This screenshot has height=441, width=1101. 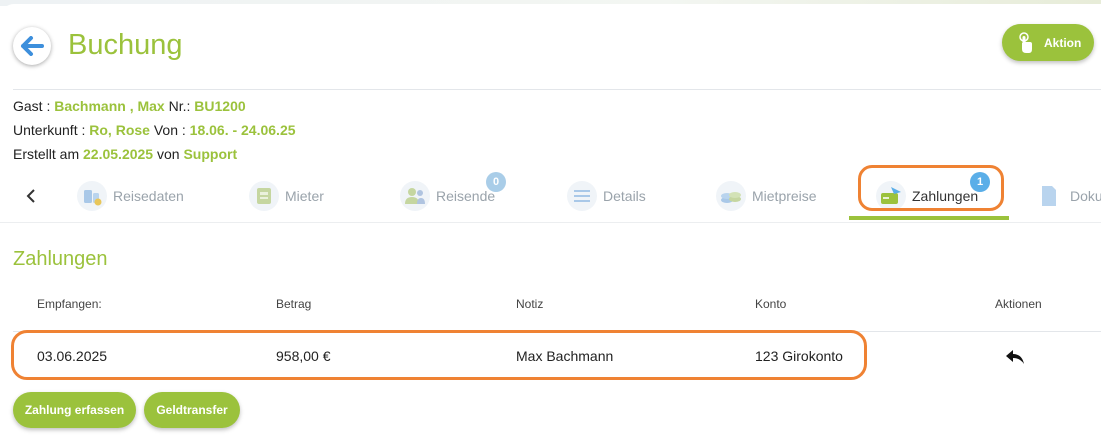 I want to click on info-erstellt-line: Erstellt am 22.05.2025 von Support, so click(x=125, y=154).